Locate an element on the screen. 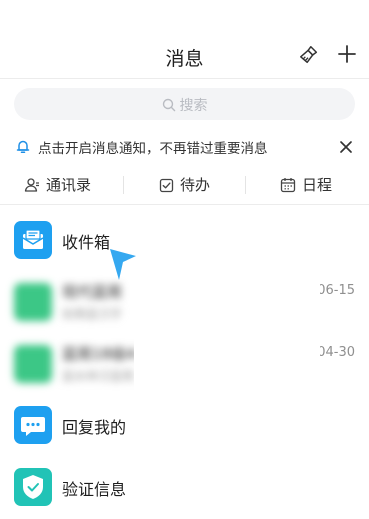  verification-label: 验证信息 is located at coordinates (94, 489).